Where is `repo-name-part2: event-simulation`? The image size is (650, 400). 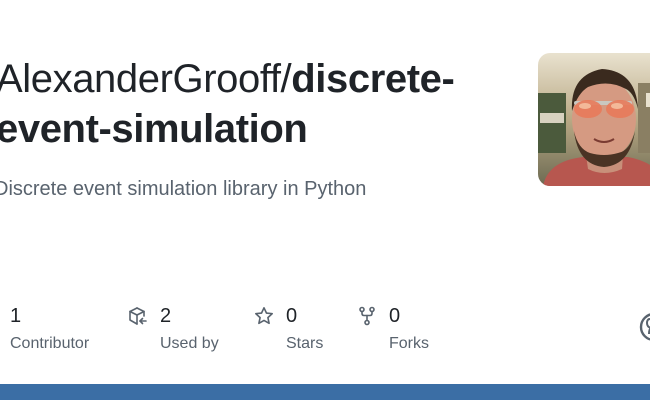
repo-name-part2: event-simulation is located at coordinates (258, 129).